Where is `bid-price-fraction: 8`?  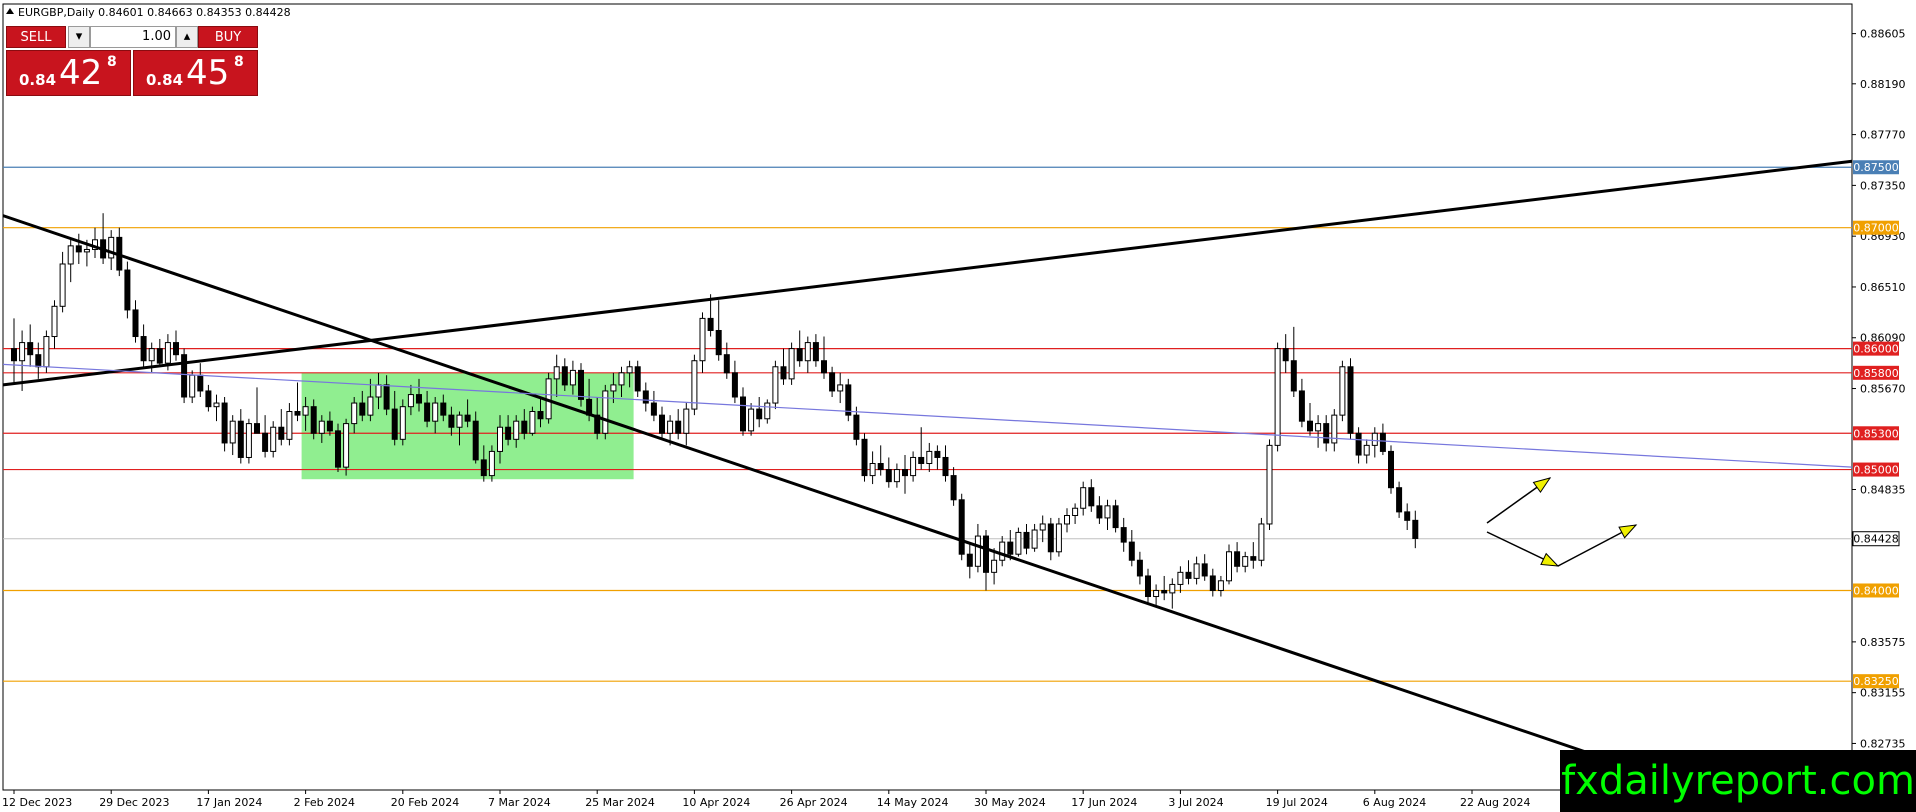
bid-price-fraction: 8 is located at coordinates (112, 62).